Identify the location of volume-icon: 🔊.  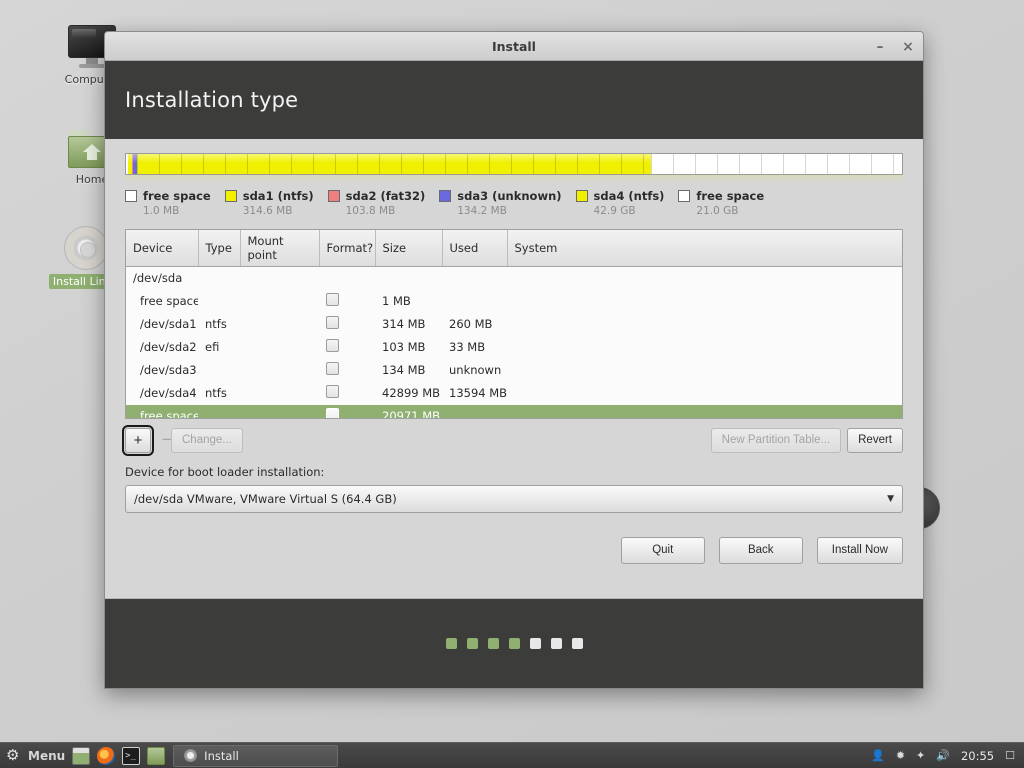
(943, 755).